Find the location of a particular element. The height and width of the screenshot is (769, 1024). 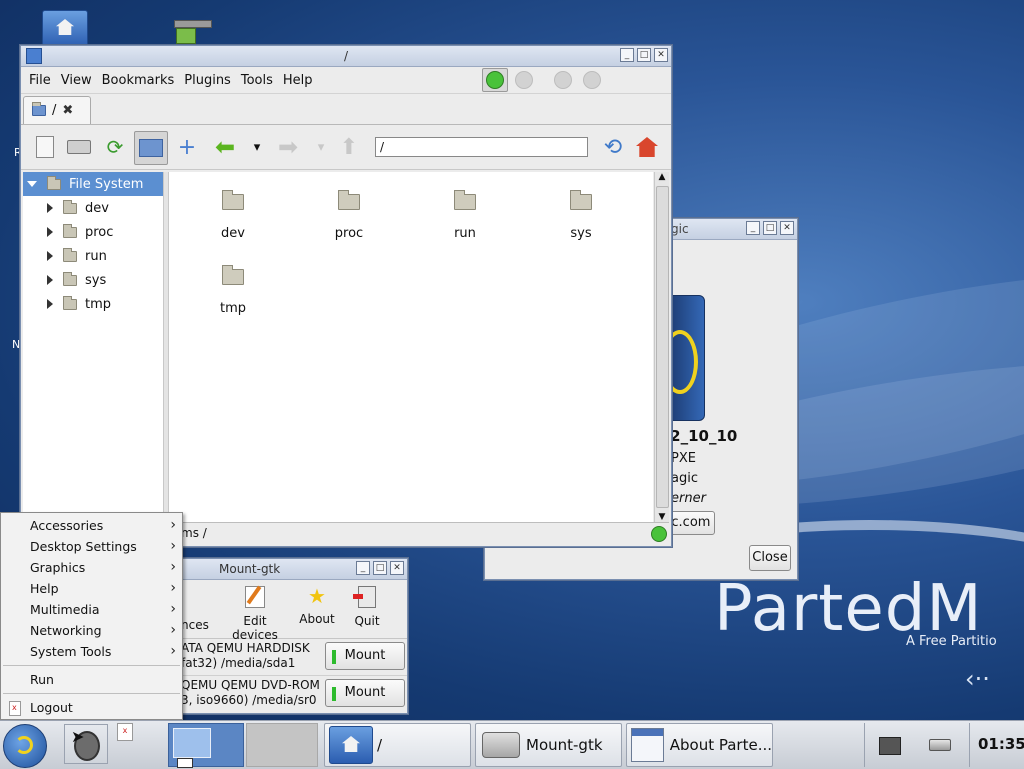

menu-item-graphics: Graphics › is located at coordinates (91, 567).